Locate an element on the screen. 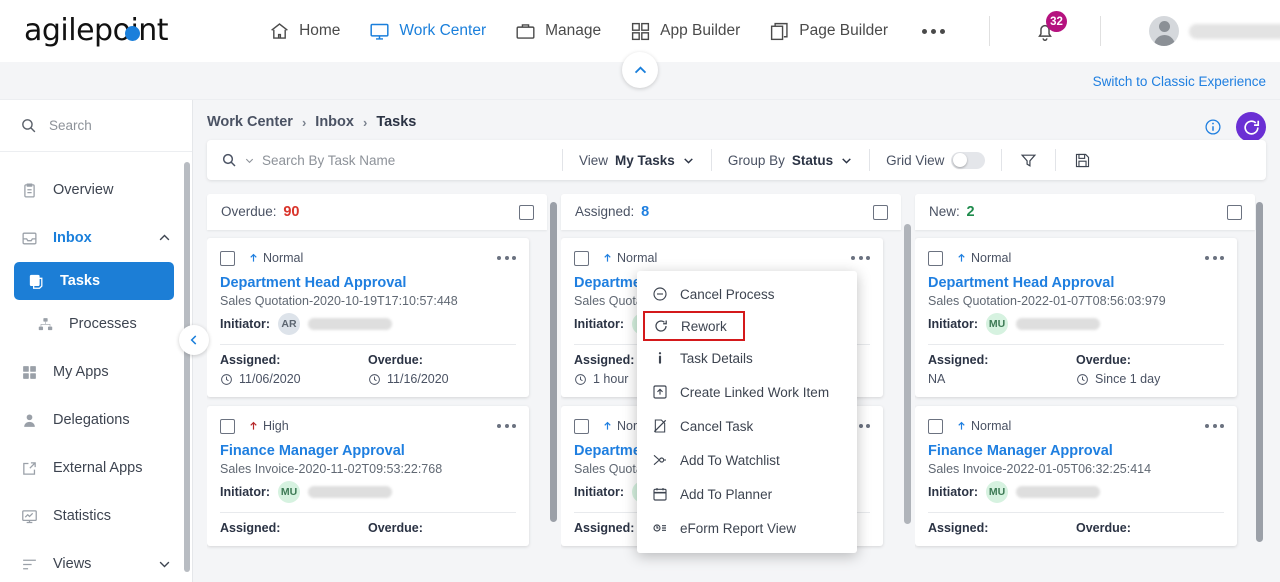  grid-view-toggle-group: Grid View is located at coordinates (935, 160).